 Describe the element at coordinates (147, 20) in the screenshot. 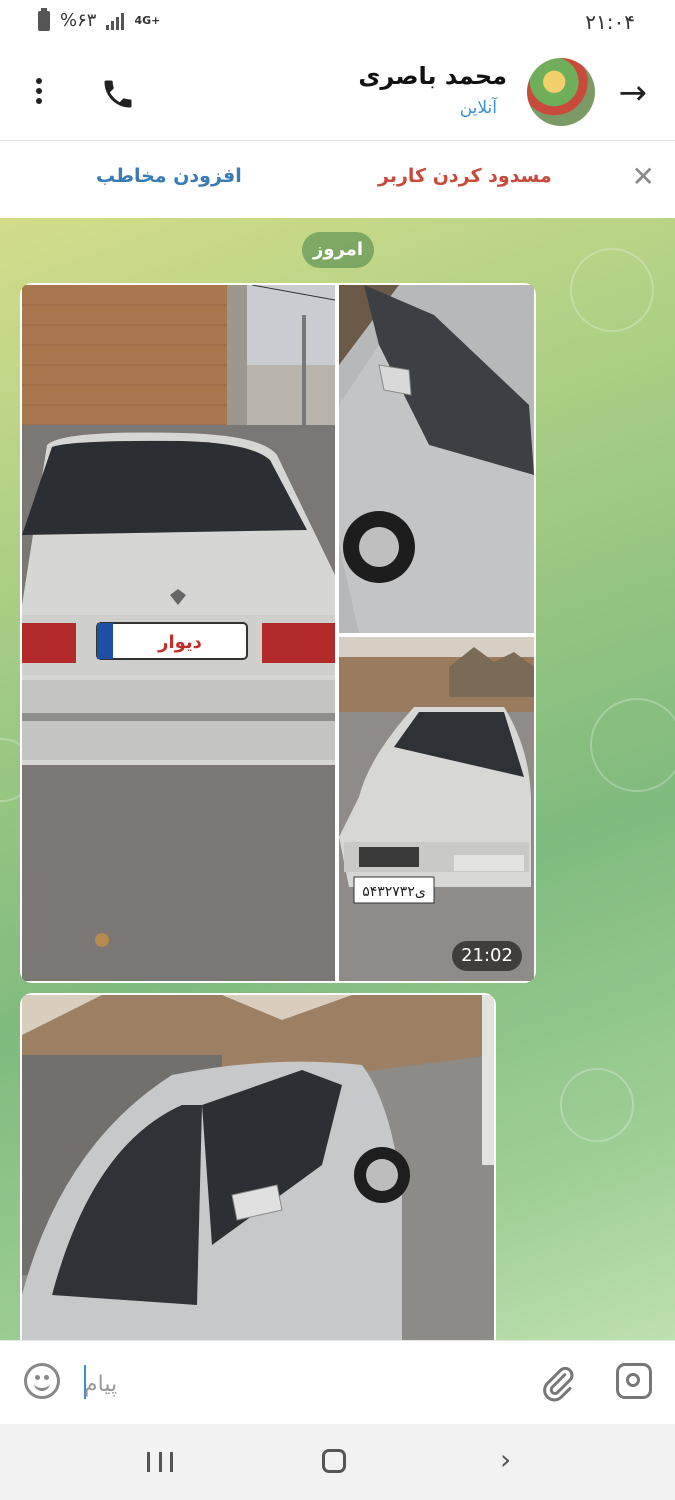

I see `network-type: 4G+` at that location.